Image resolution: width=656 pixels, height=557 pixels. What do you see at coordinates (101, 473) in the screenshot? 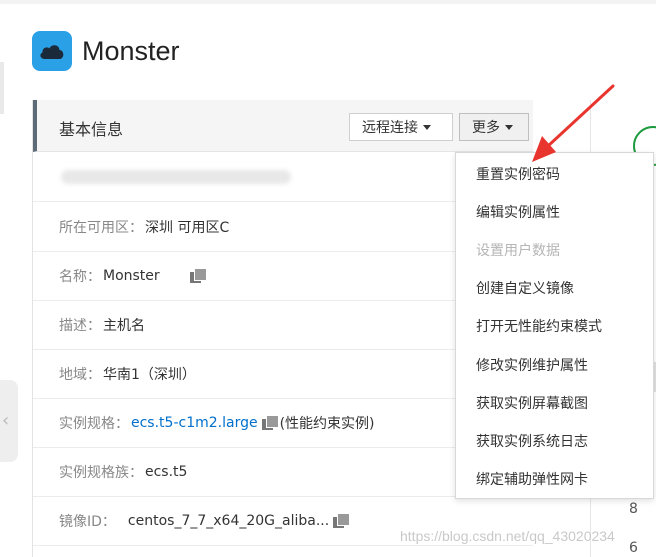
I see `row-label: 实例规格族：` at bounding box center [101, 473].